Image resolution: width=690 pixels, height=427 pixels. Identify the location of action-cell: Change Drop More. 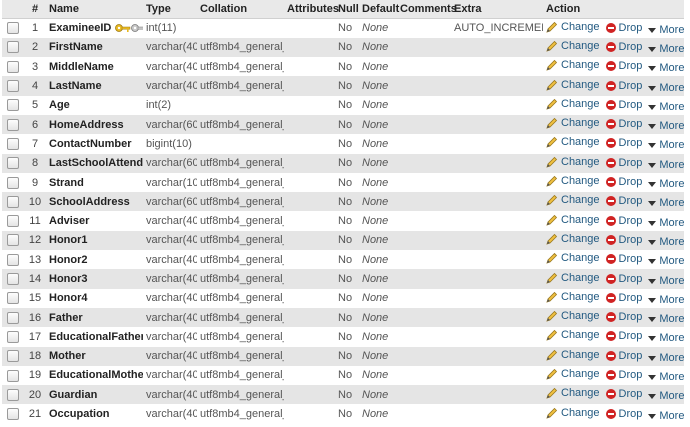
(613, 298).